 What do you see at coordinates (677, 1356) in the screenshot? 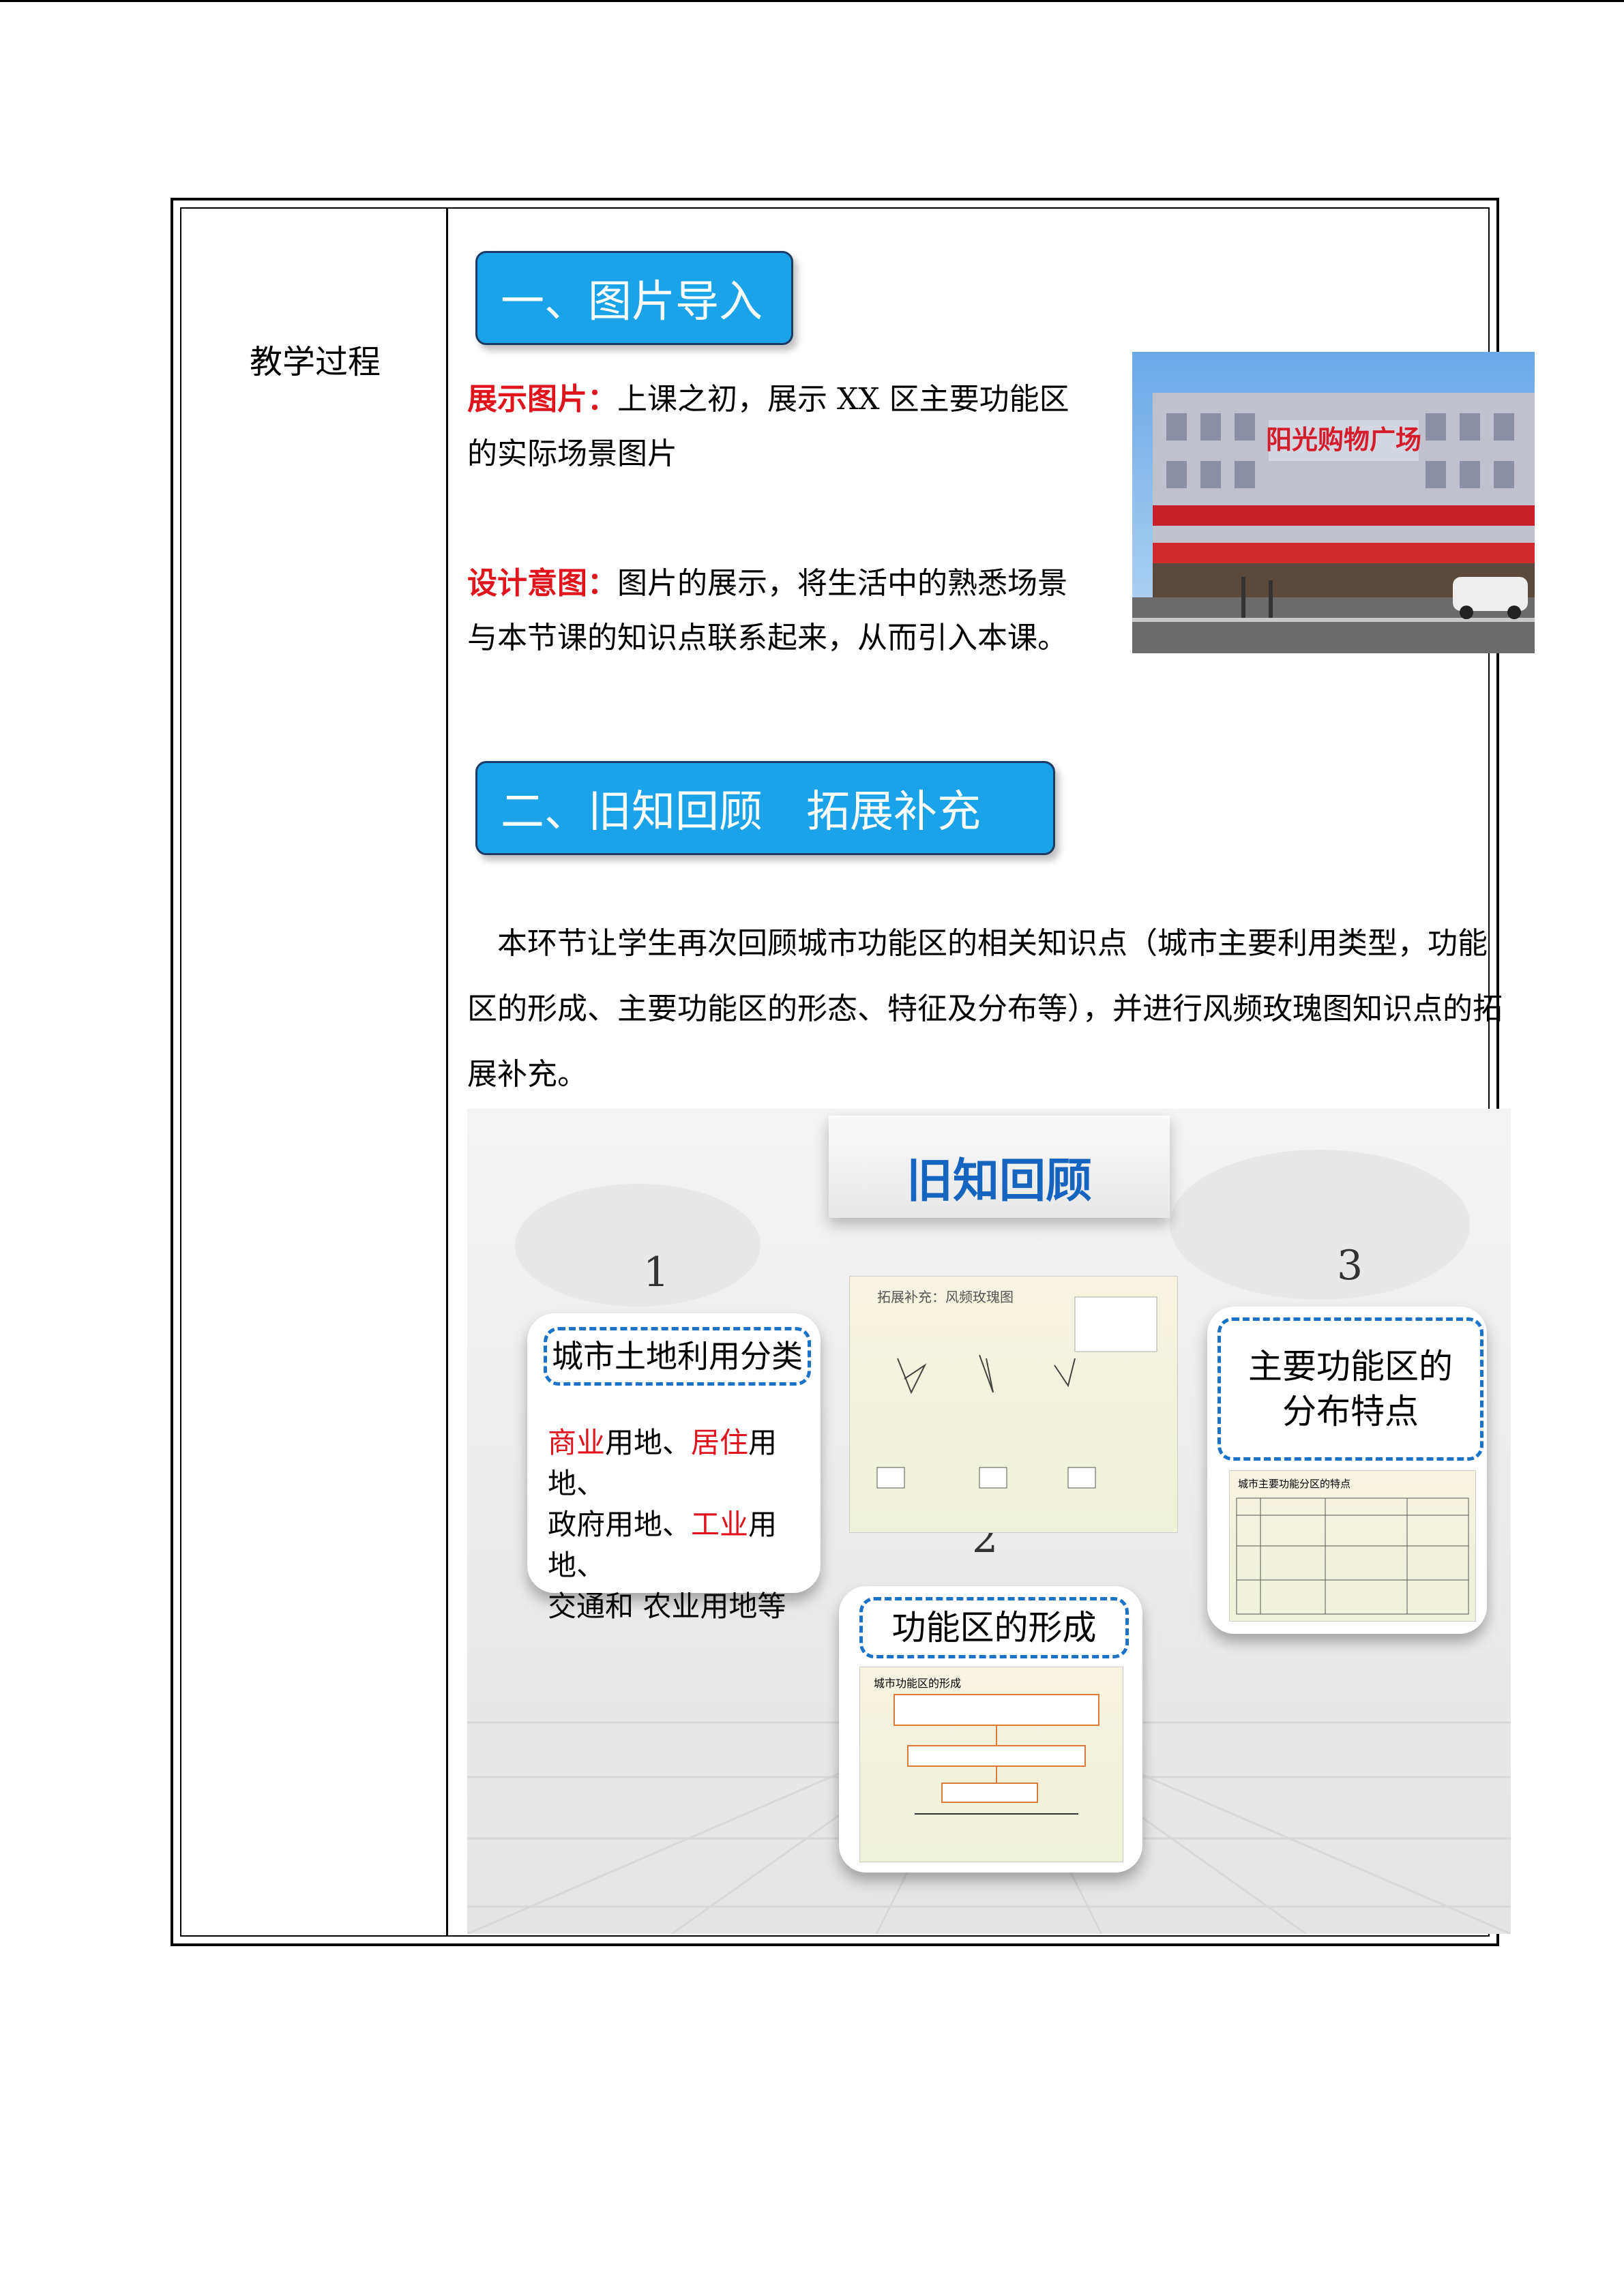
I see `card1-title: 城市土地利用分类` at bounding box center [677, 1356].